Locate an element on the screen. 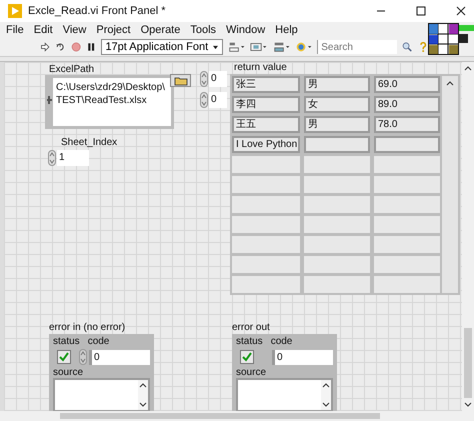 The width and height of the screenshot is (474, 421). menu-item: Operate is located at coordinates (160, 30).